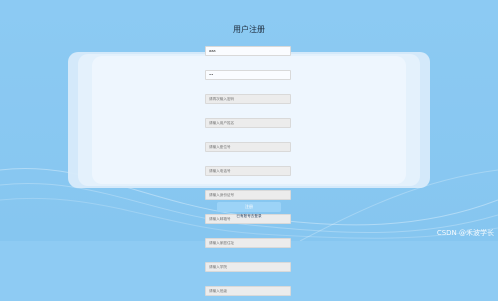 Image resolution: width=498 pixels, height=301 pixels. Describe the element at coordinates (249, 216) in the screenshot. I see `login-link: 已有账号去登录` at that location.